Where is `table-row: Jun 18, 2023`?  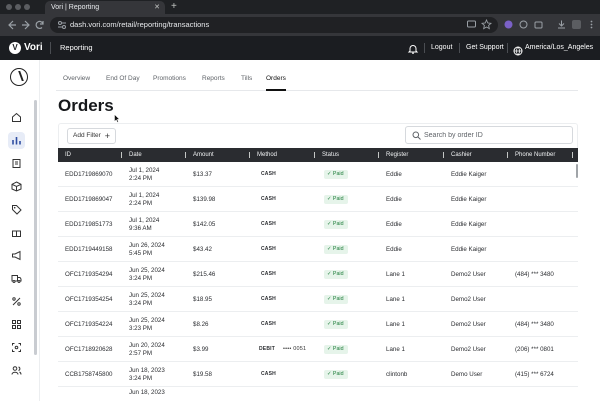 table-row: Jun 18, 2023 is located at coordinates (318, 394).